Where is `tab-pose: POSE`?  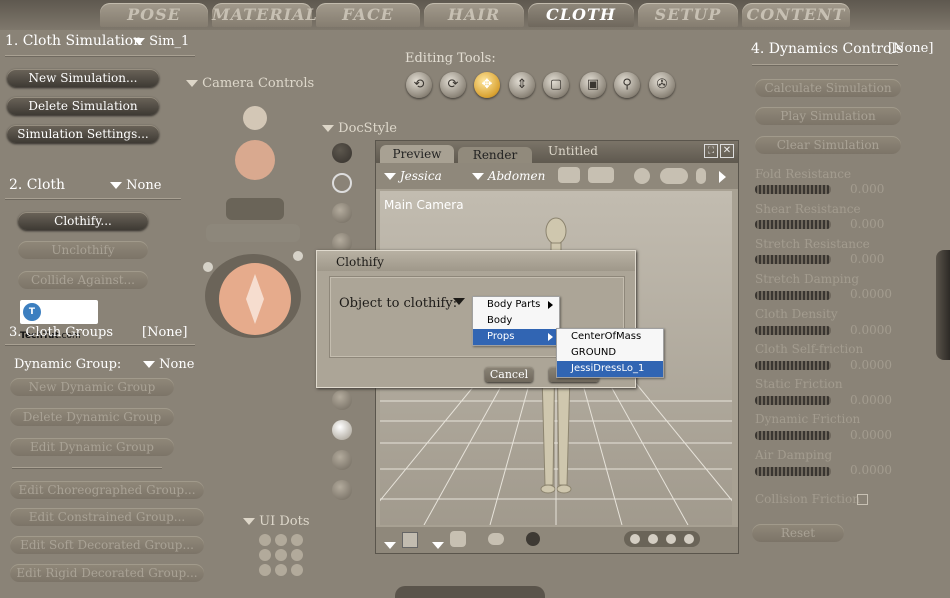 tab-pose: POSE is located at coordinates (154, 15).